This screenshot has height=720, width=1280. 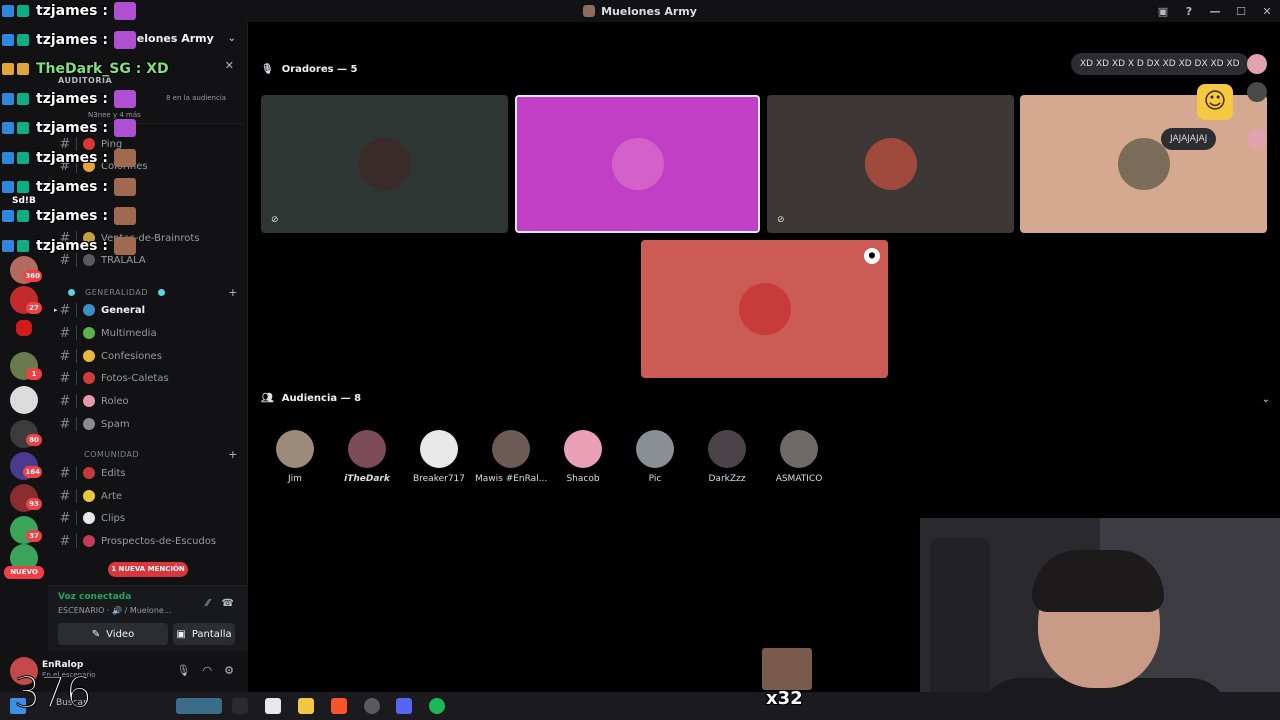 I want to click on screen-share-button: ▣ Pantalla, so click(x=204, y=634).